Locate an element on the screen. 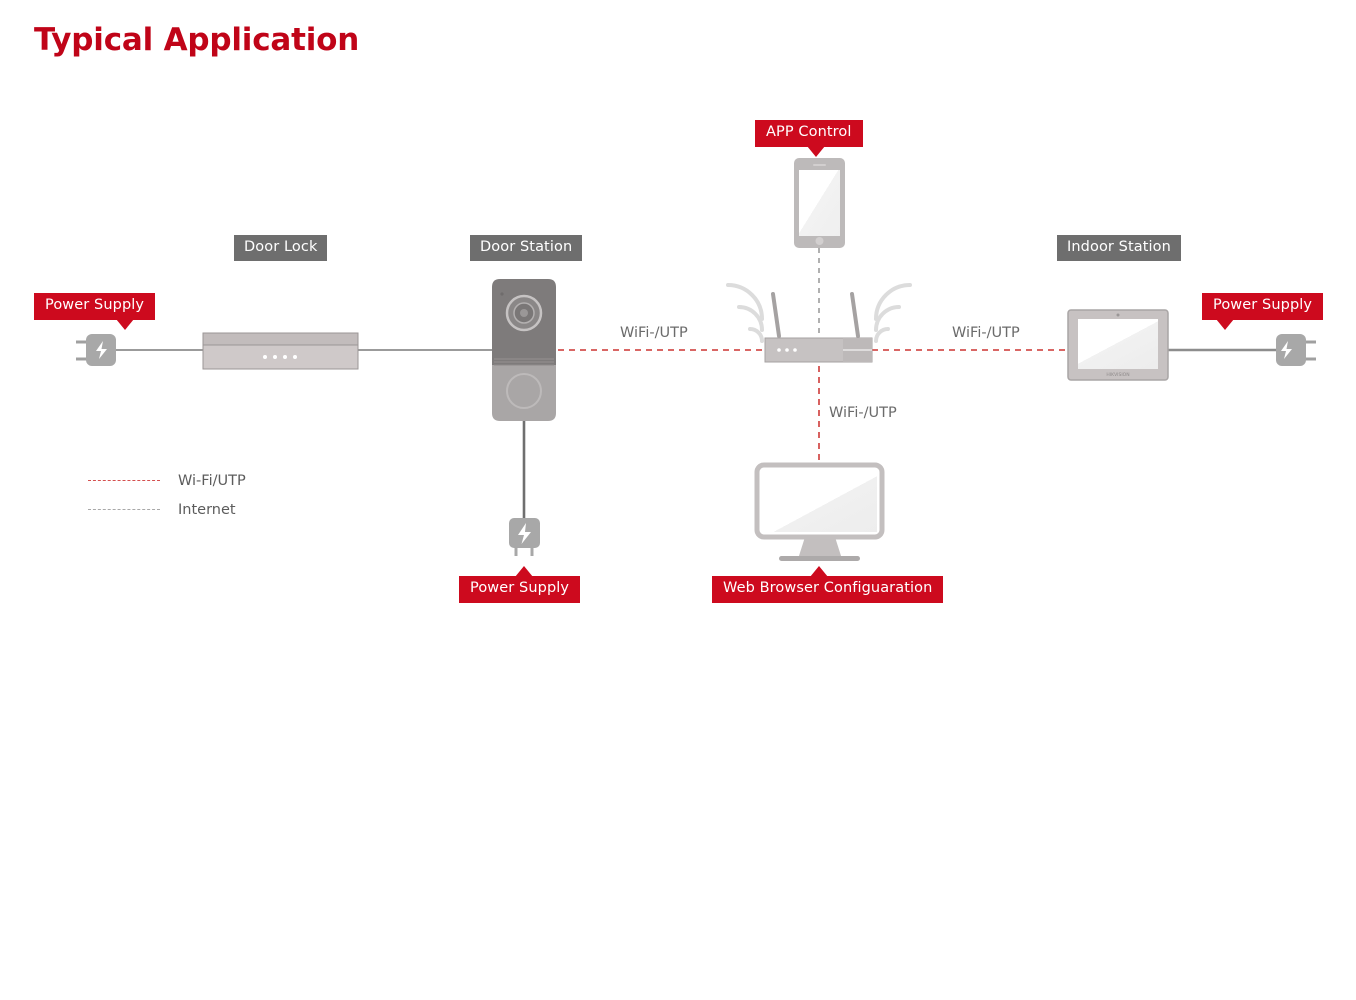  label-door-station-text: Door Station is located at coordinates (526, 247).